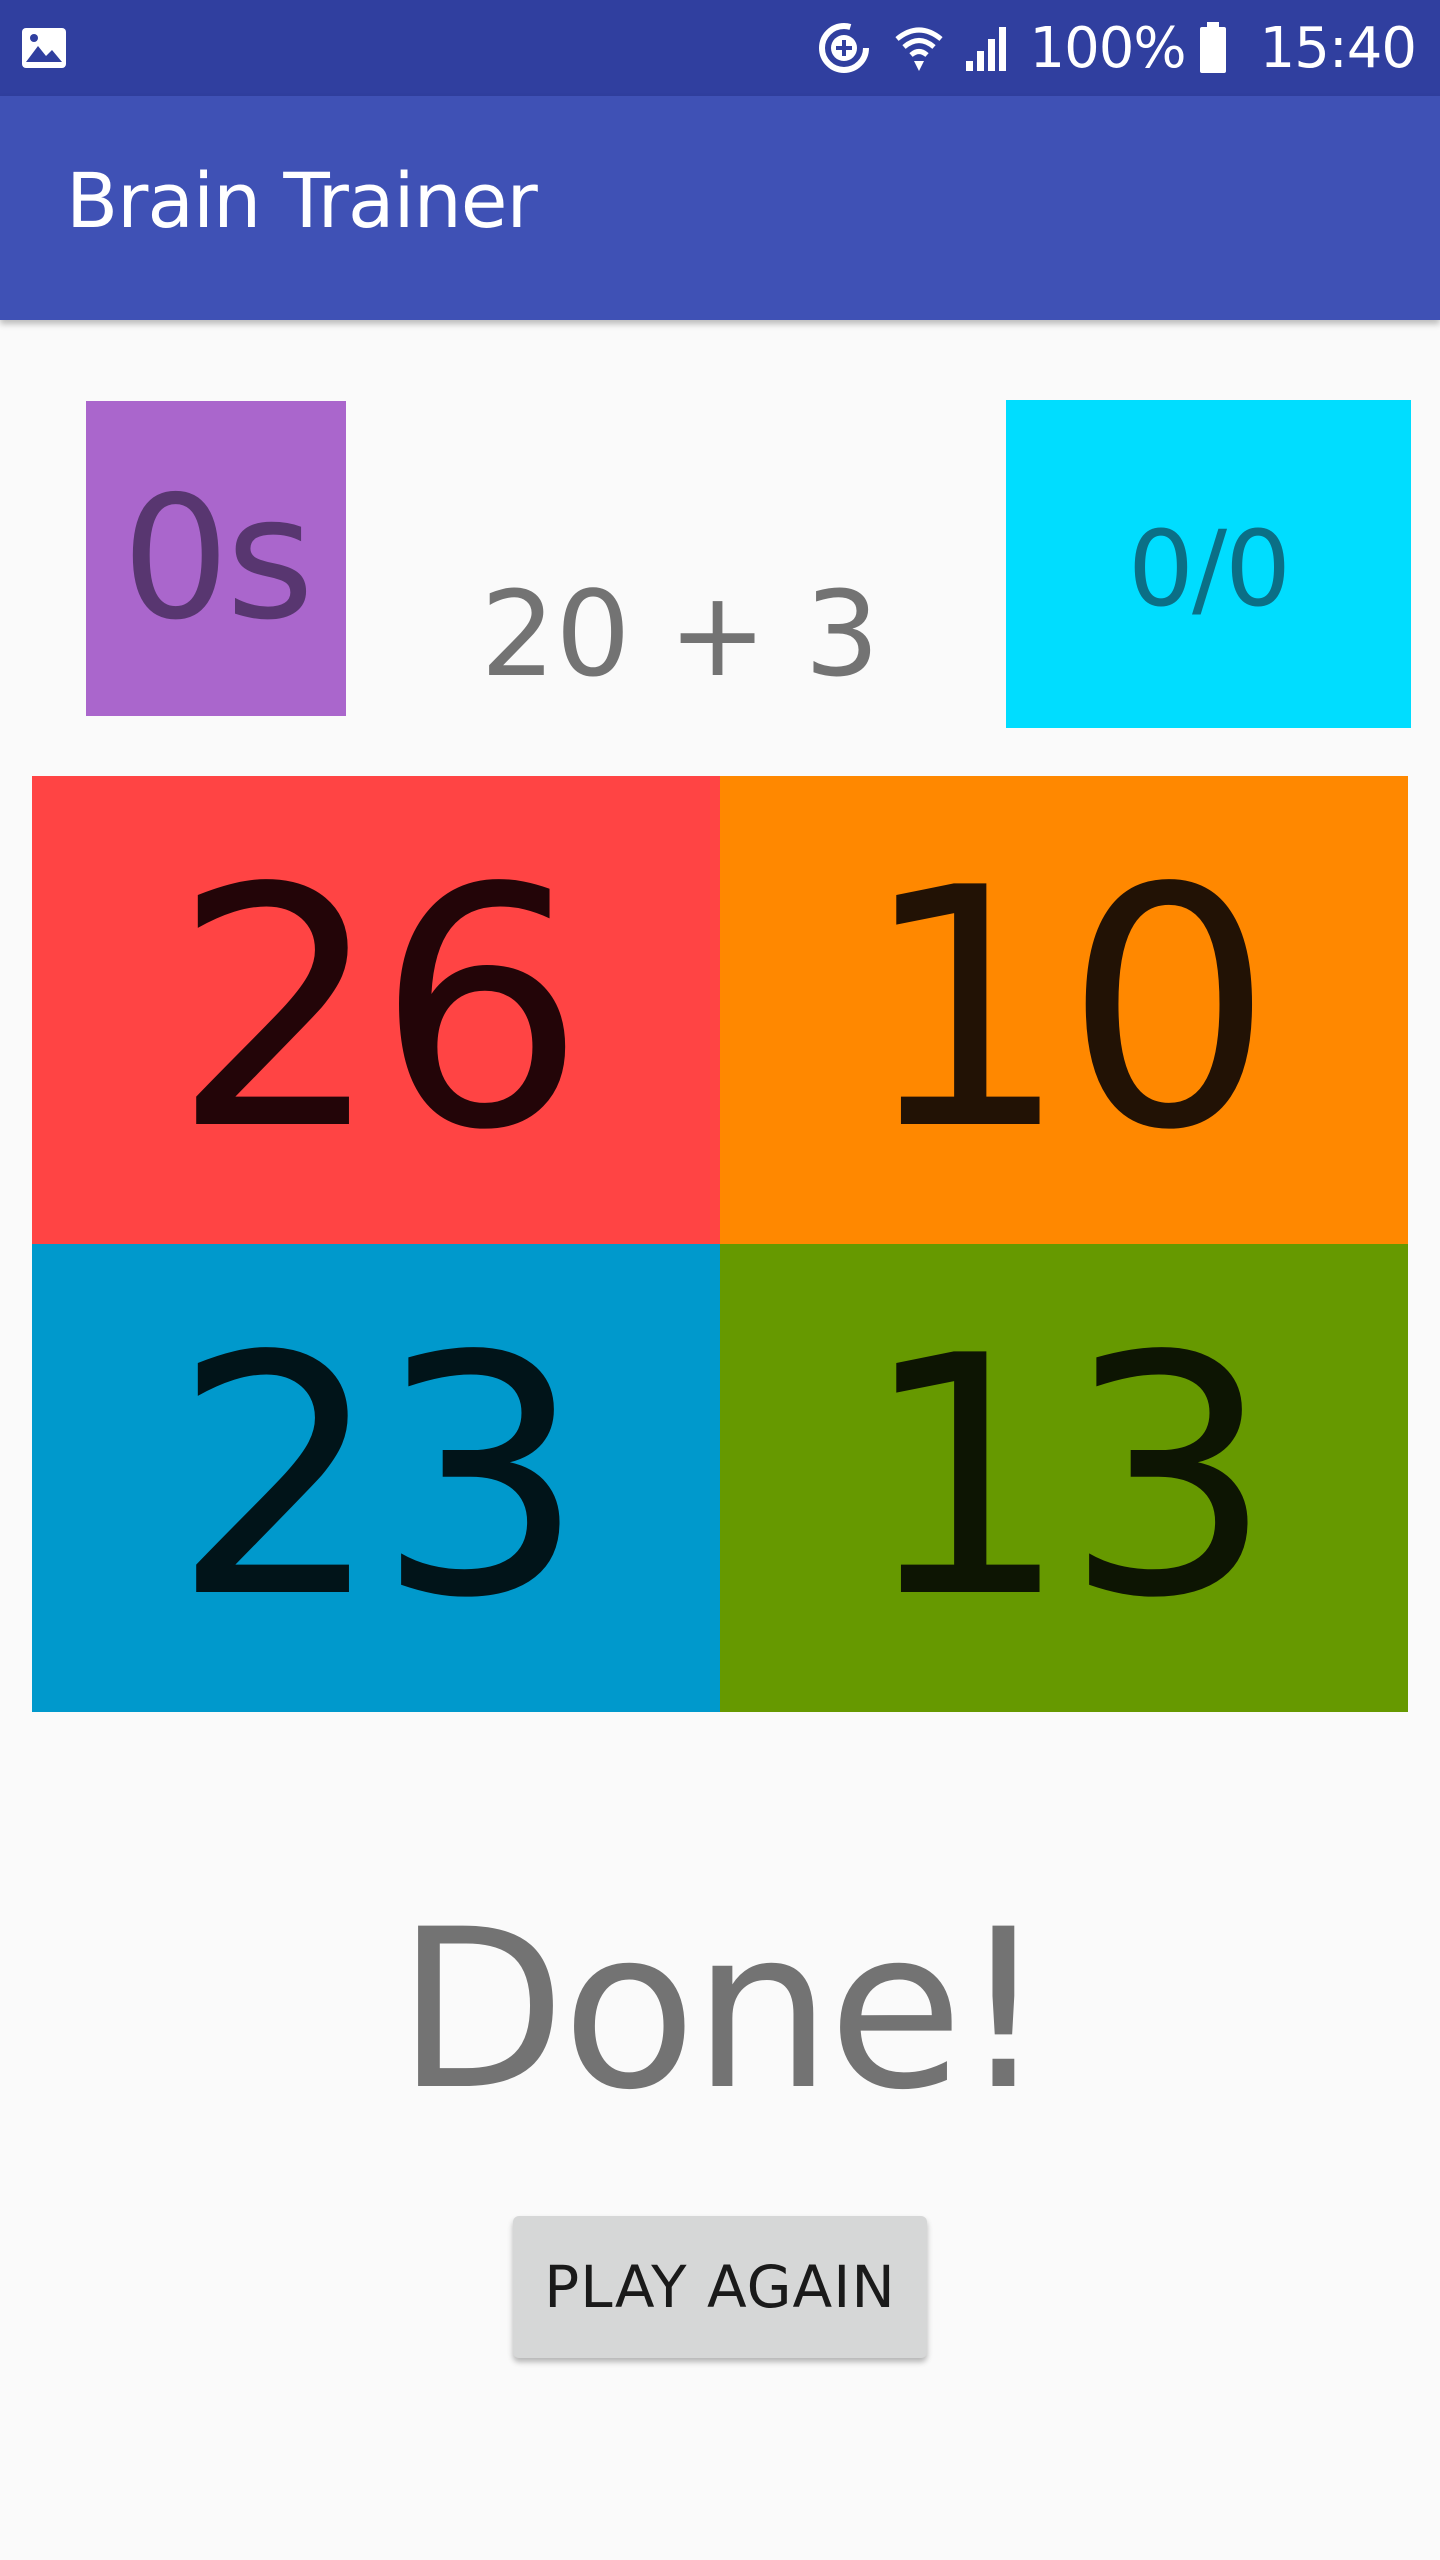 The image size is (1440, 2560). I want to click on question-text: 20 + 3, so click(680, 634).